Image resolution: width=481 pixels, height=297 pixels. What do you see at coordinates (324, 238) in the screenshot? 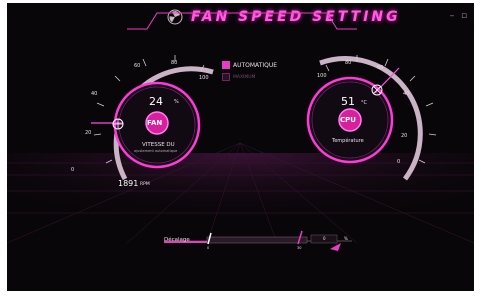
I see `offset-value: 0` at bounding box center [324, 238].